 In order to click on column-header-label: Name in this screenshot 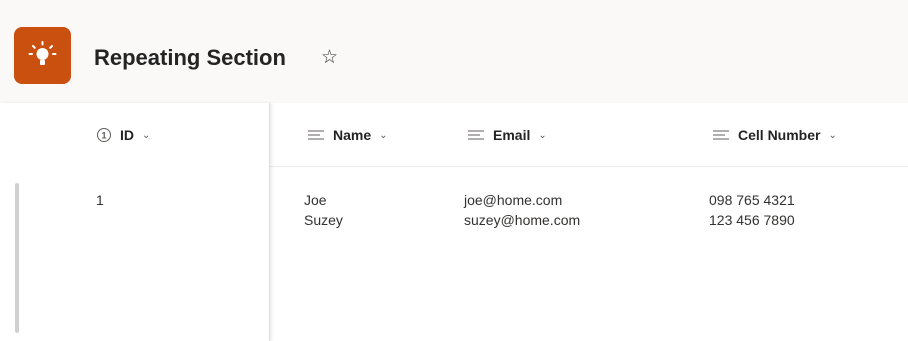, I will do `click(352, 135)`.